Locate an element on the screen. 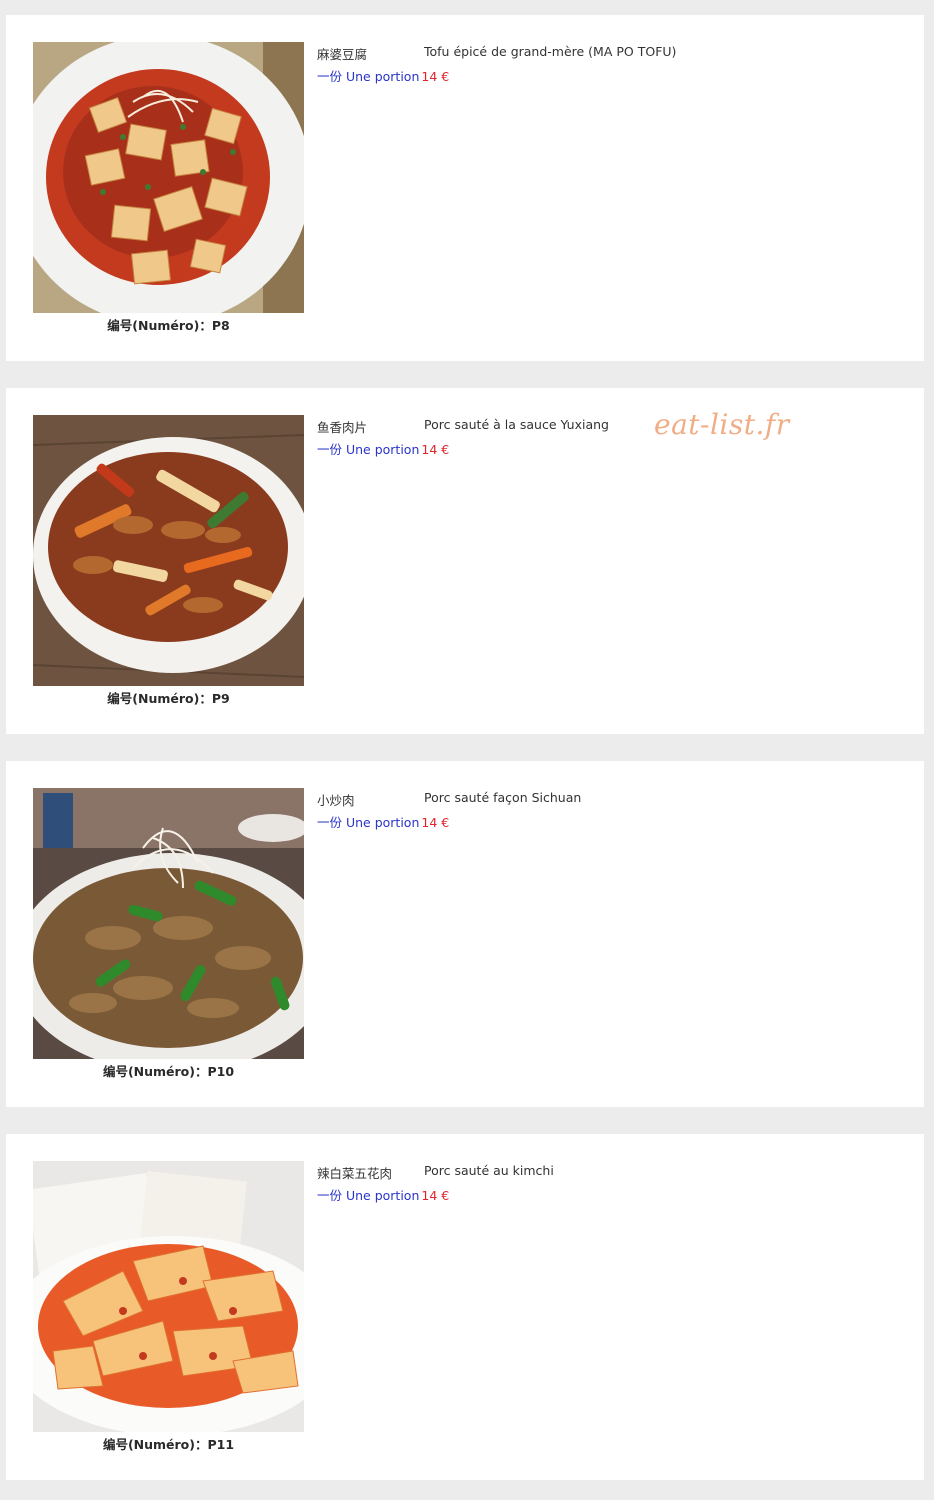  dish-number: 编号(Numéro)：P10 is located at coordinates (168, 1071).